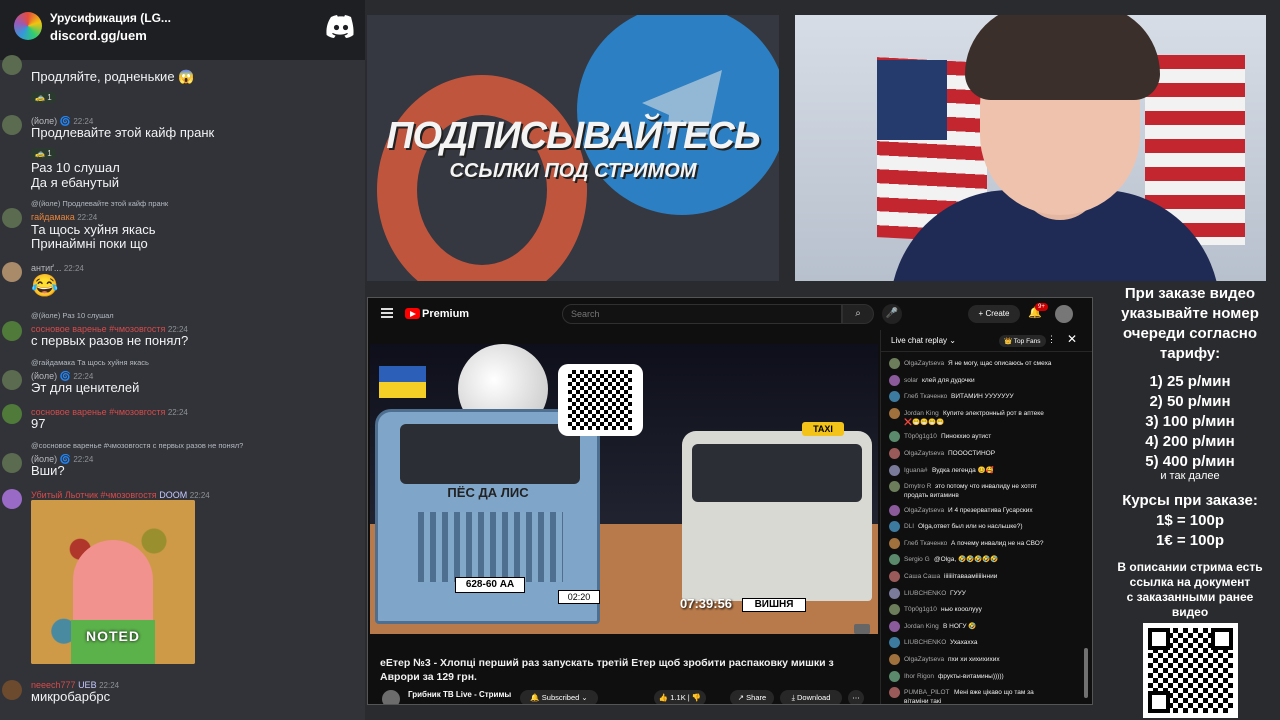 Image resolution: width=1280 pixels, height=720 pixels. What do you see at coordinates (109, 412) in the screenshot?
I see `message-author: сосновое варенье #чмозовгостя 22:24` at bounding box center [109, 412].